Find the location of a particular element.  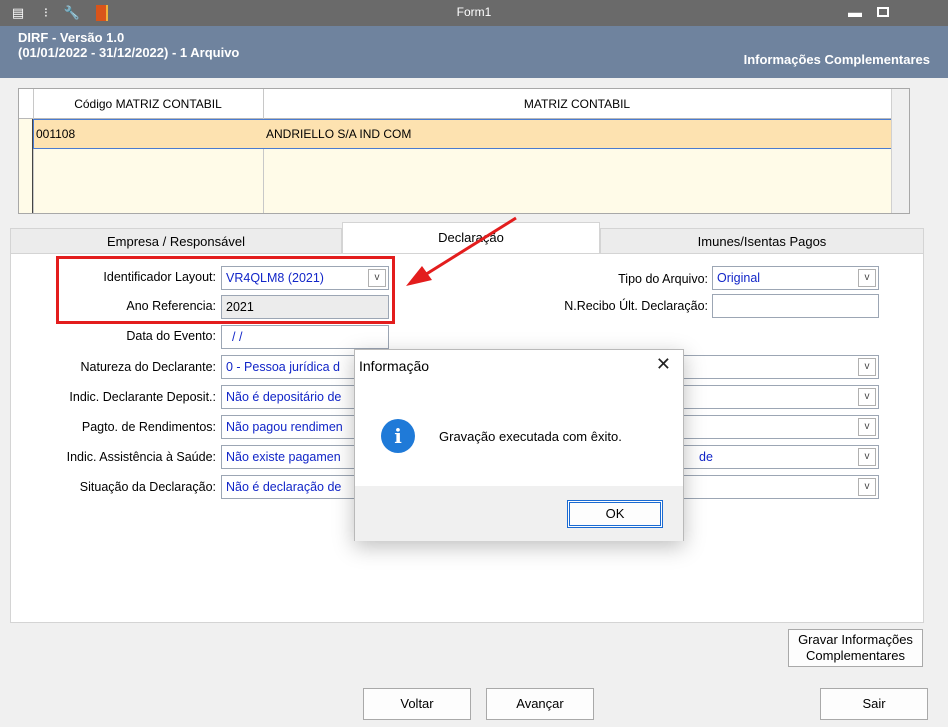

gravar-label-line2: Complementares is located at coordinates (855, 655).